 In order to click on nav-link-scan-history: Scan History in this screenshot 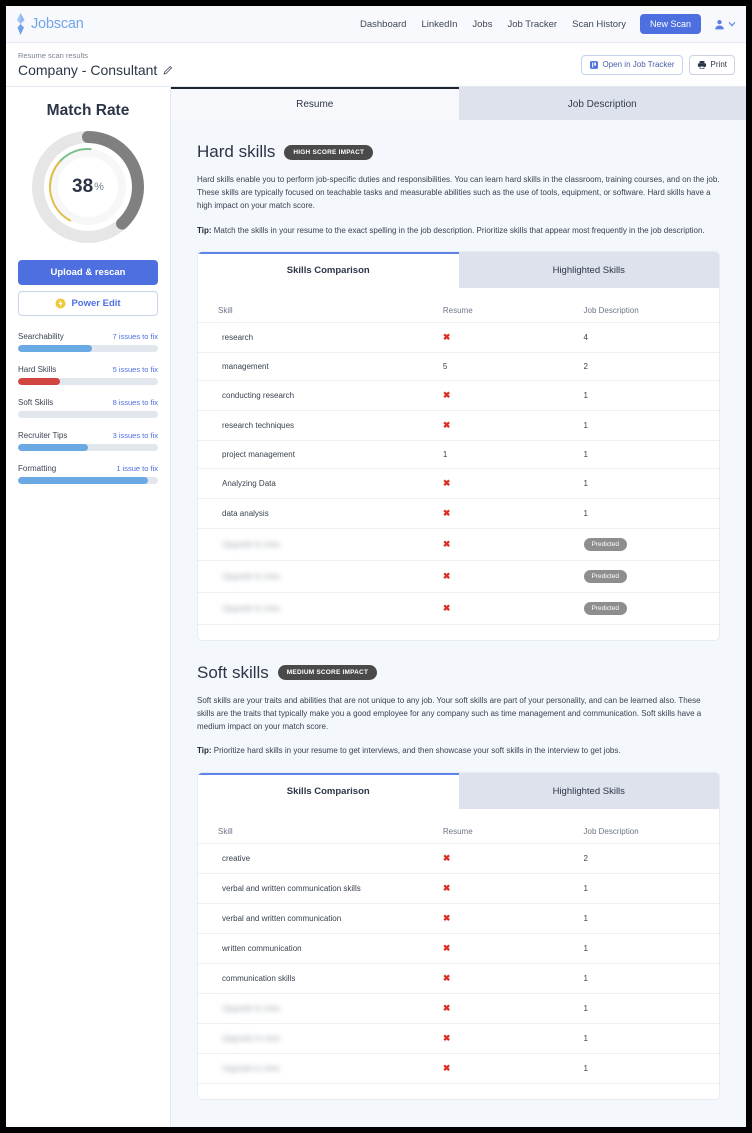, I will do `click(599, 24)`.